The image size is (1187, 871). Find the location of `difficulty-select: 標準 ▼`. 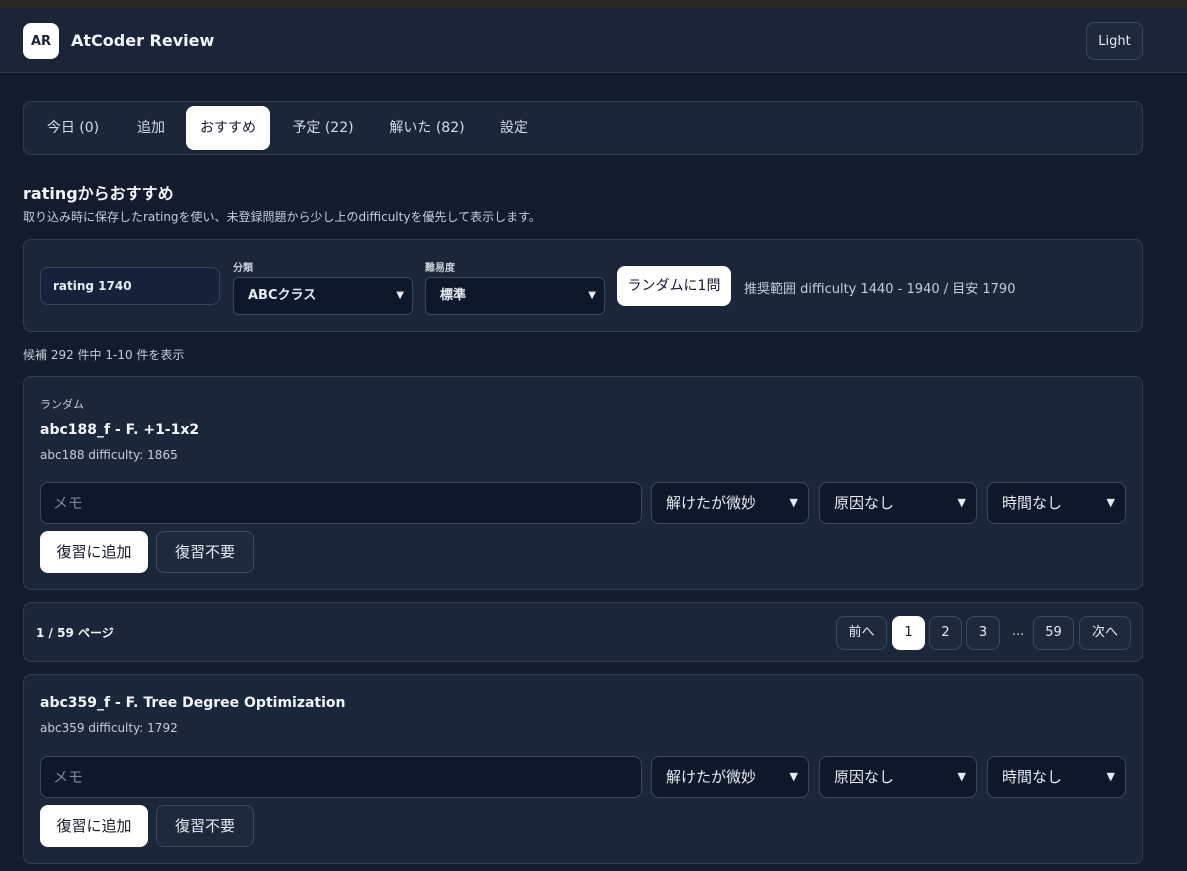

difficulty-select: 標準 ▼ is located at coordinates (515, 296).